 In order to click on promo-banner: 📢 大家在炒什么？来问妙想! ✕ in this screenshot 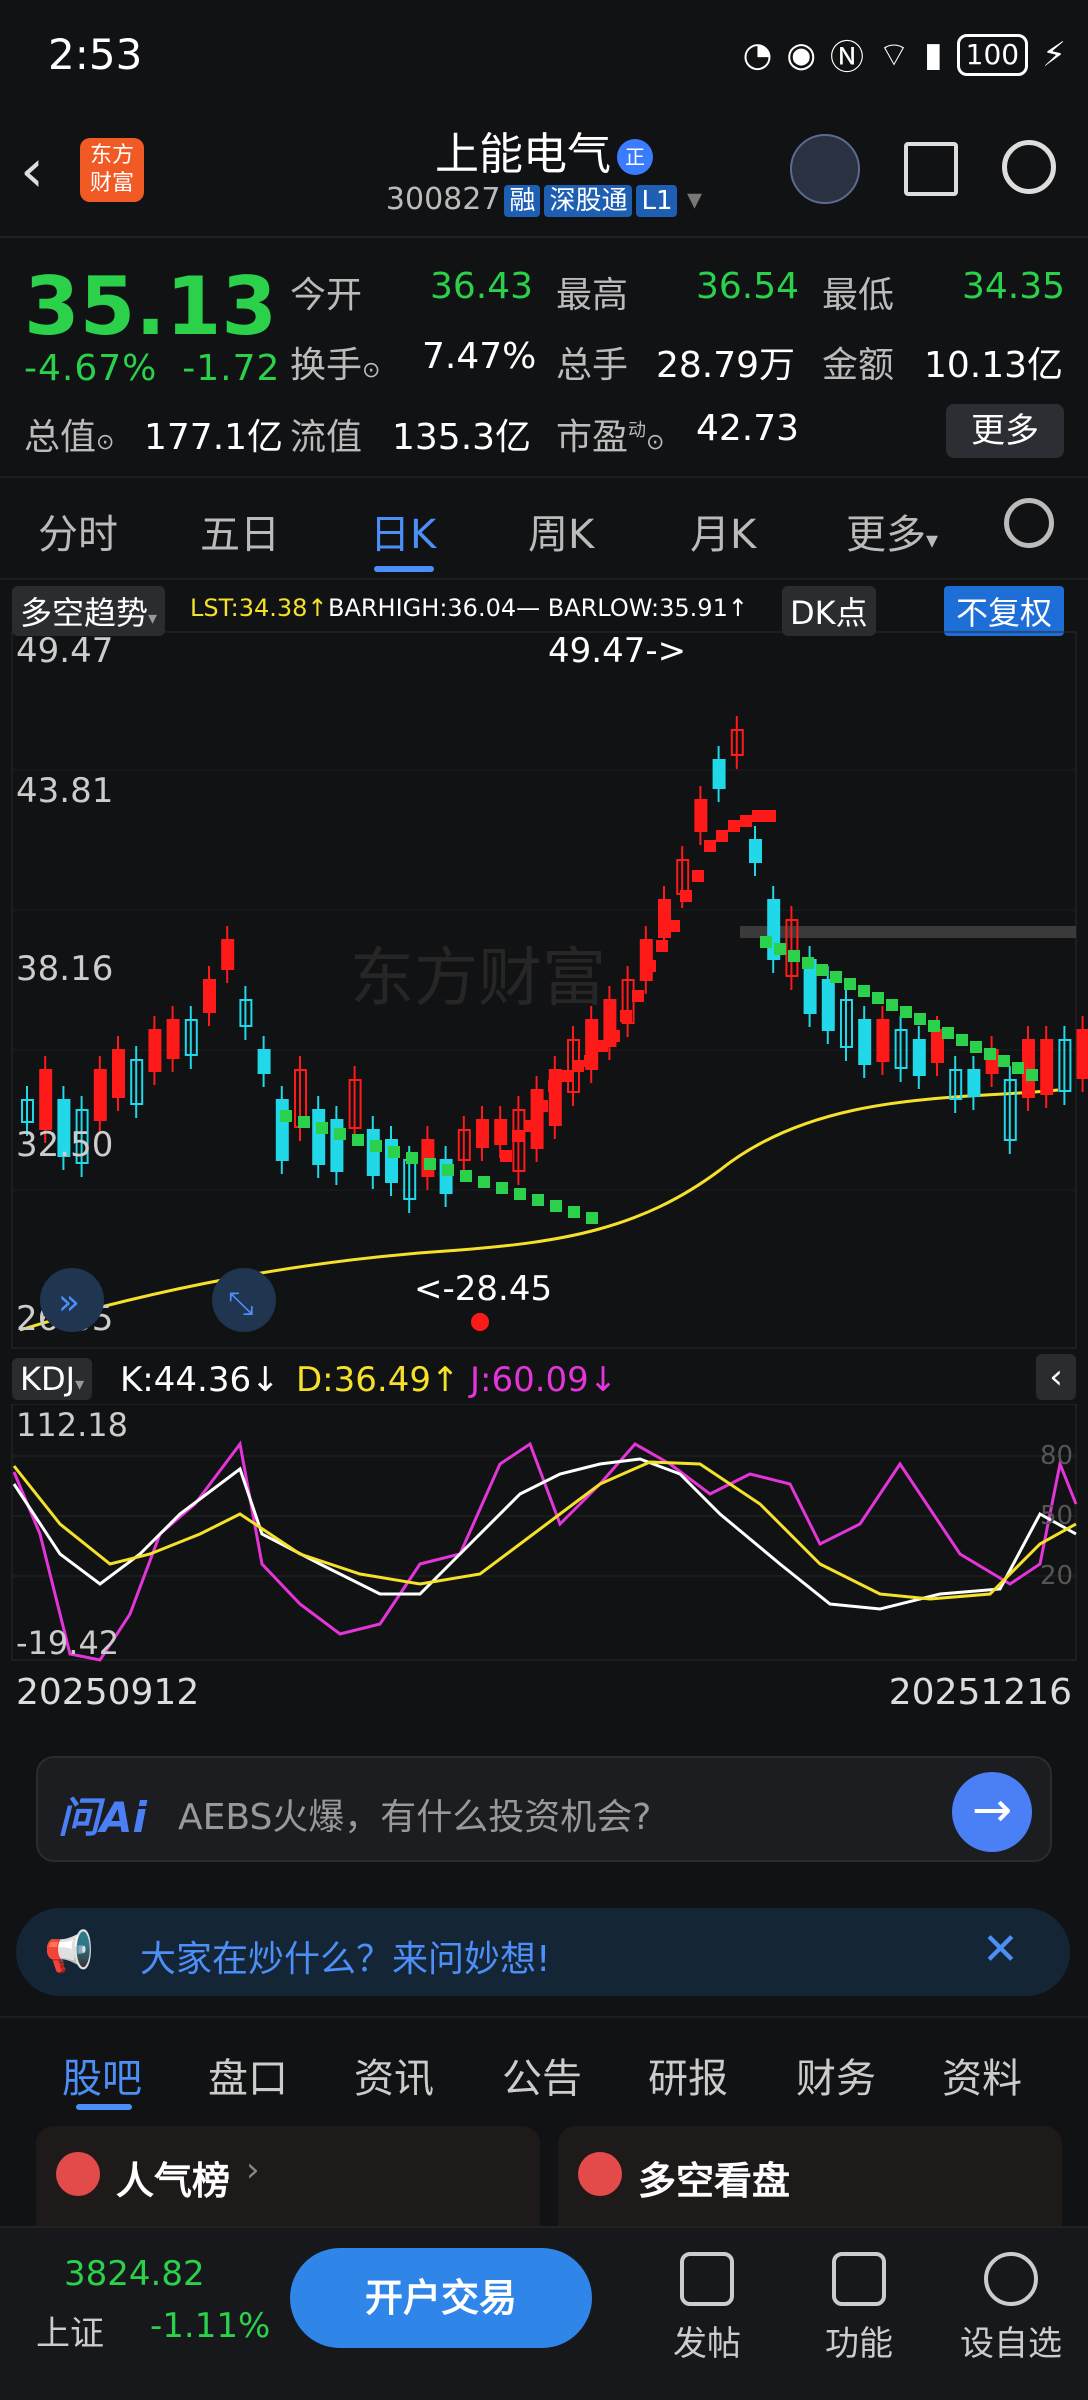, I will do `click(543, 1952)`.